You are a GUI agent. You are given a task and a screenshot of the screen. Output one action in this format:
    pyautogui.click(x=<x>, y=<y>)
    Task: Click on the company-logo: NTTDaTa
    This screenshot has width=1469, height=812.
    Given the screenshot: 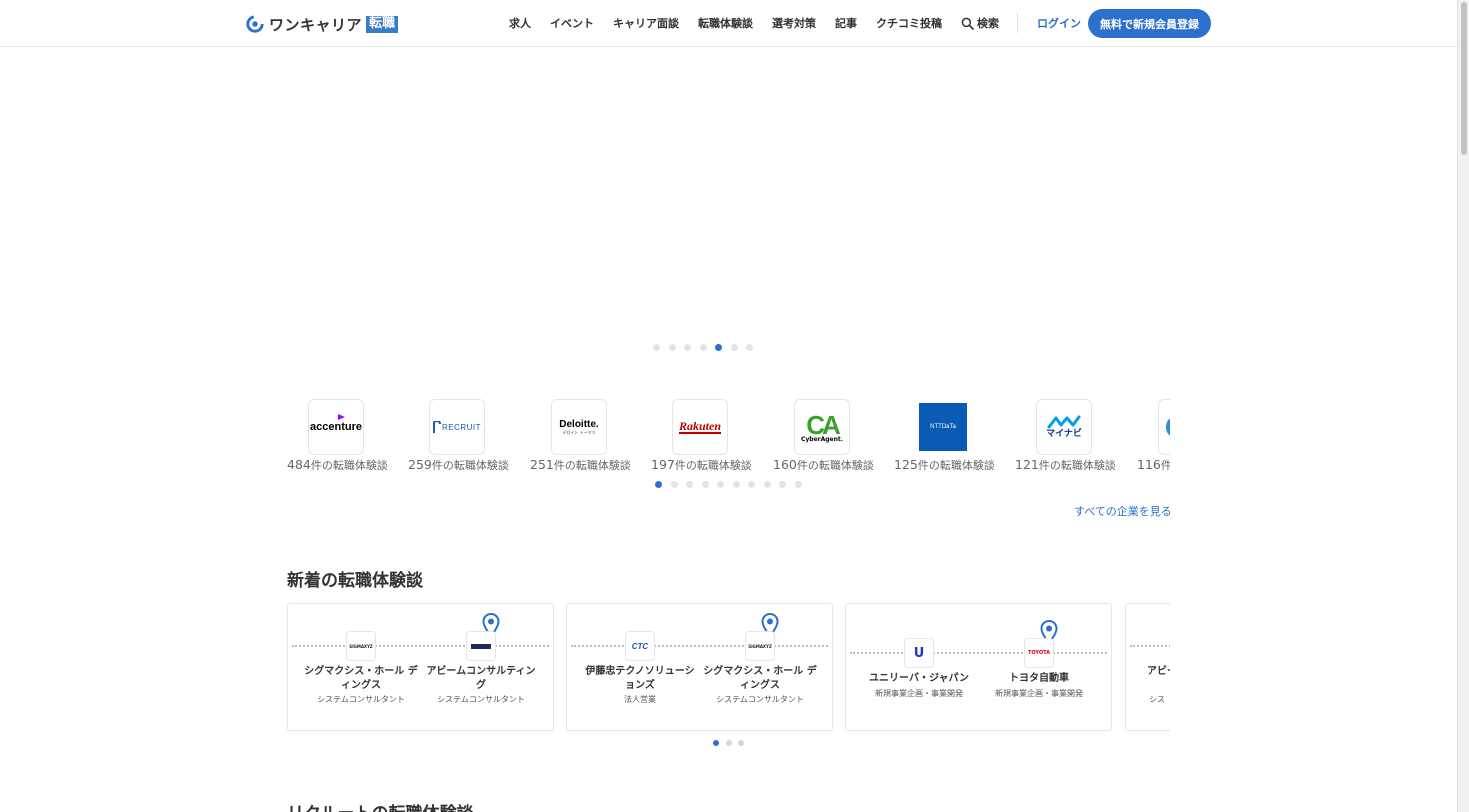 What is the action you would take?
    pyautogui.click(x=943, y=427)
    